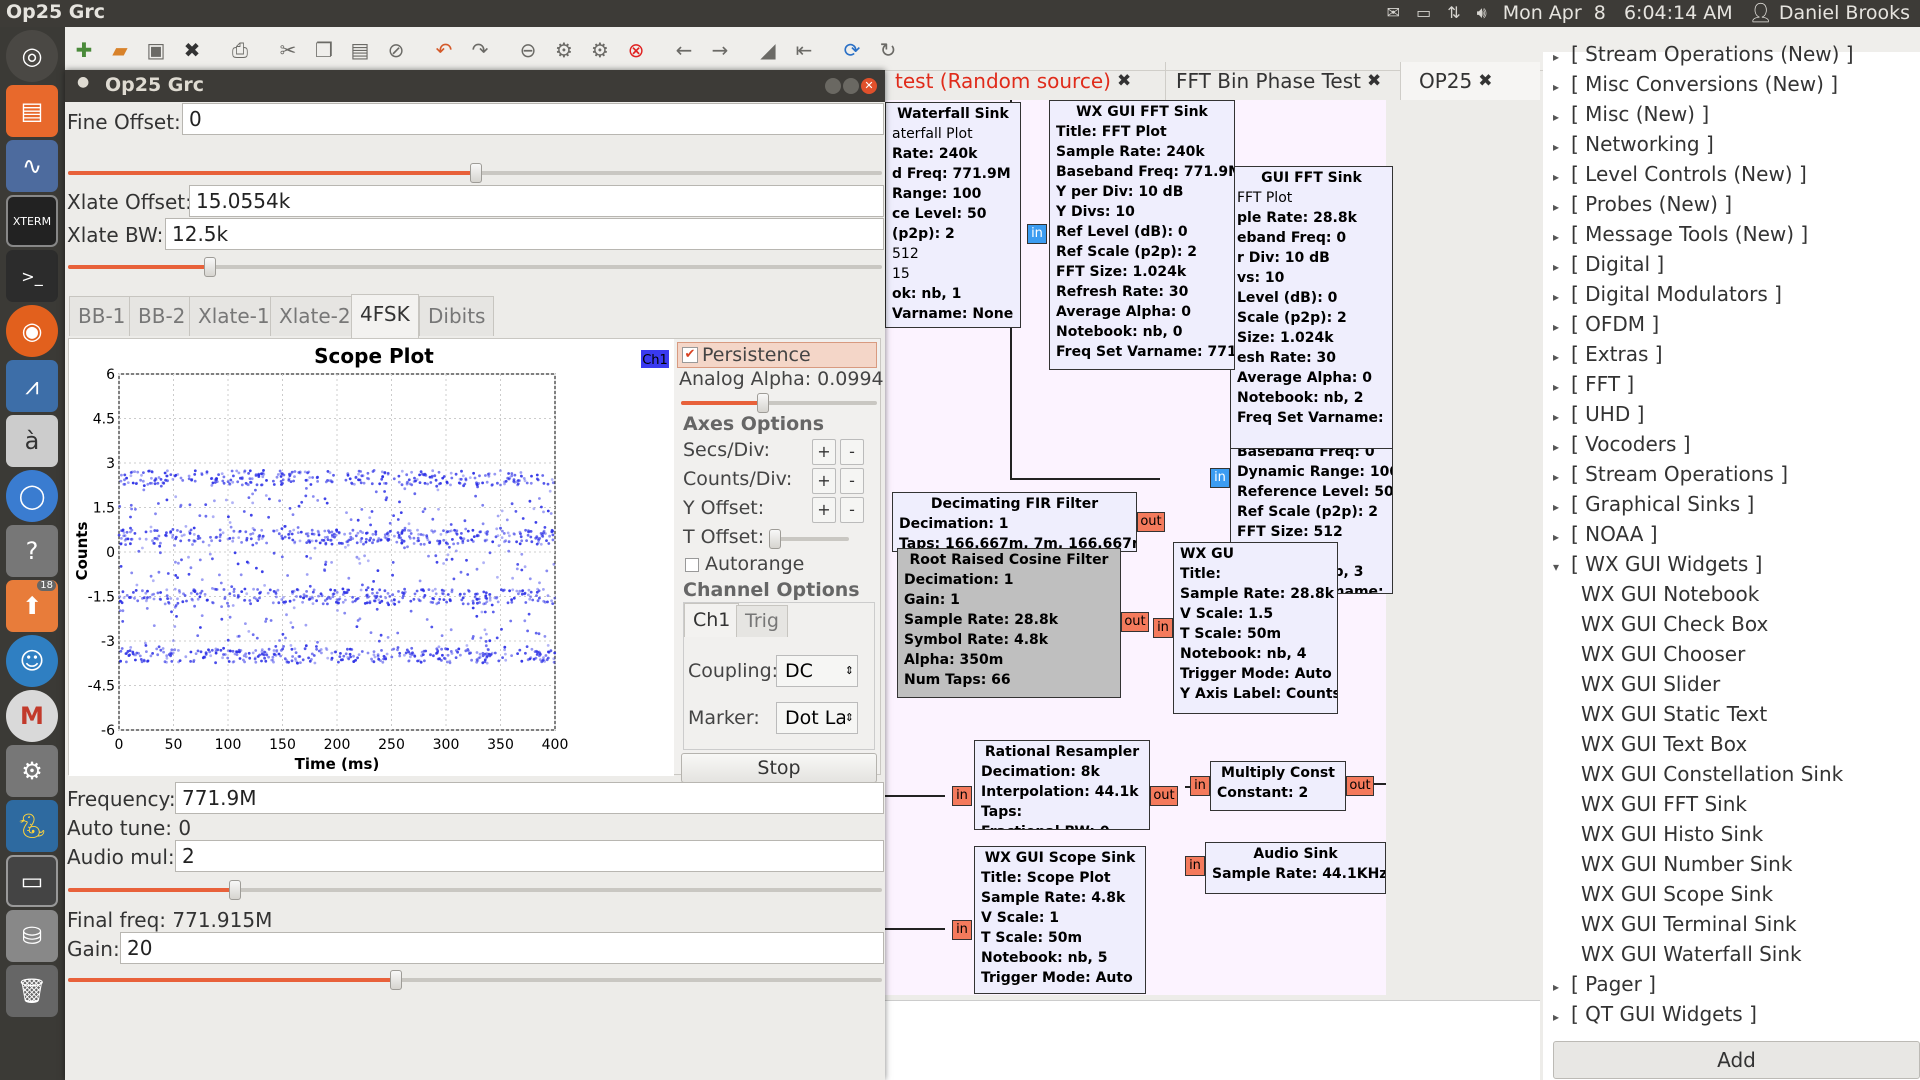 Image resolution: width=1920 pixels, height=1080 pixels. I want to click on tree-category-item: ▸[ Probes (New) ], so click(1642, 204).